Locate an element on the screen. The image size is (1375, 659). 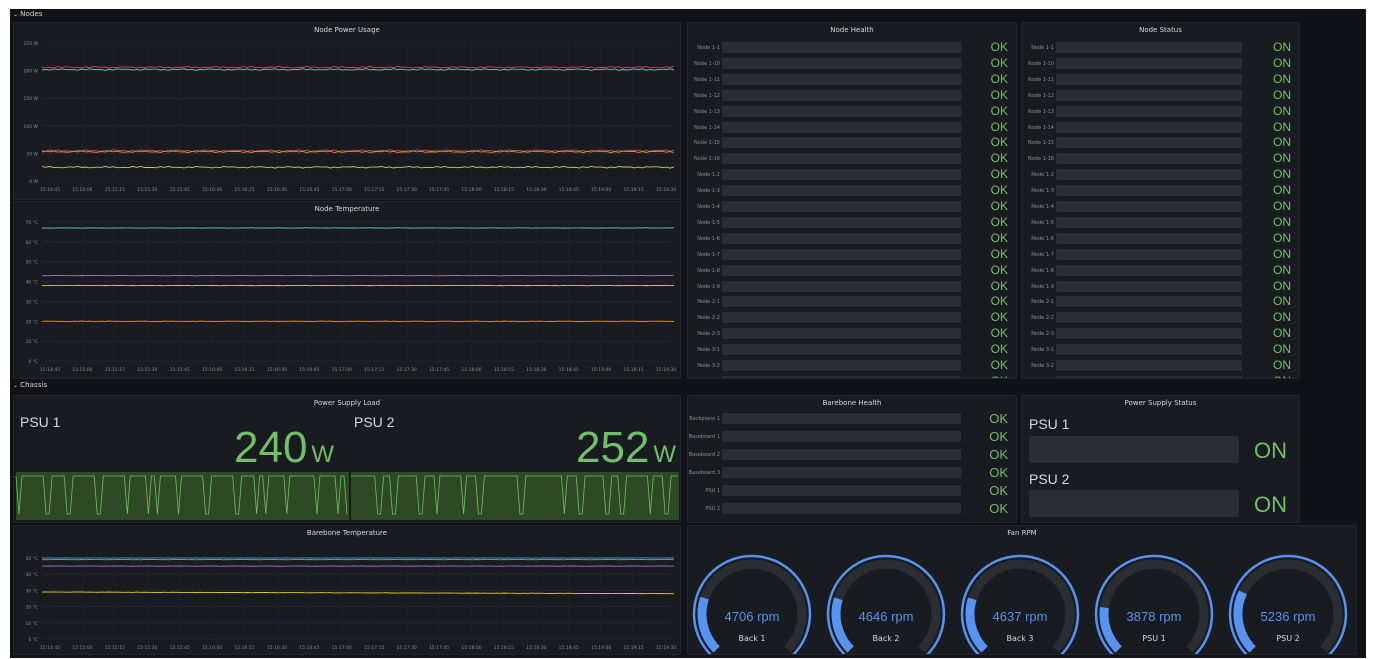
stat-label: Backplane 1 is located at coordinates (704, 419).